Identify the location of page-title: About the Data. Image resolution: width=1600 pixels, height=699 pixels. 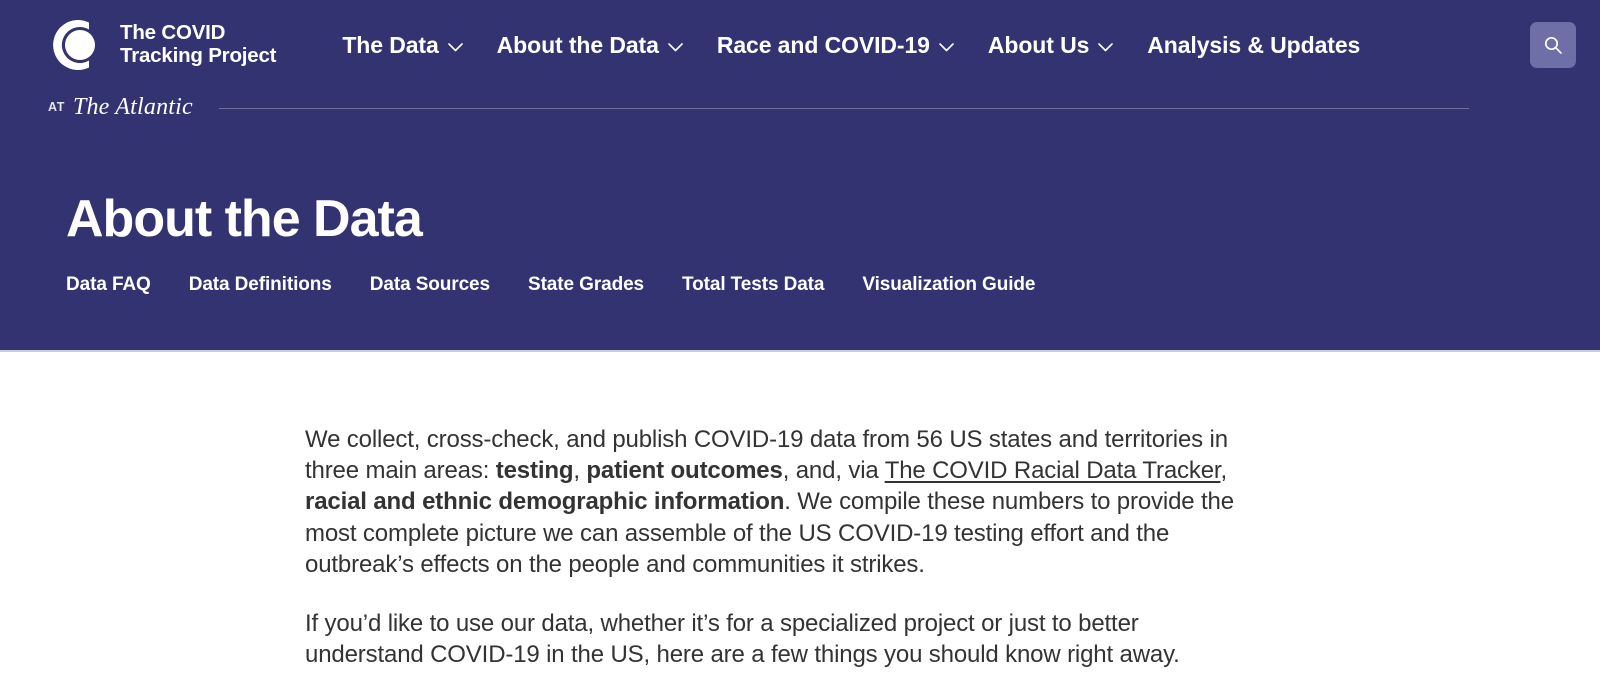
(244, 219).